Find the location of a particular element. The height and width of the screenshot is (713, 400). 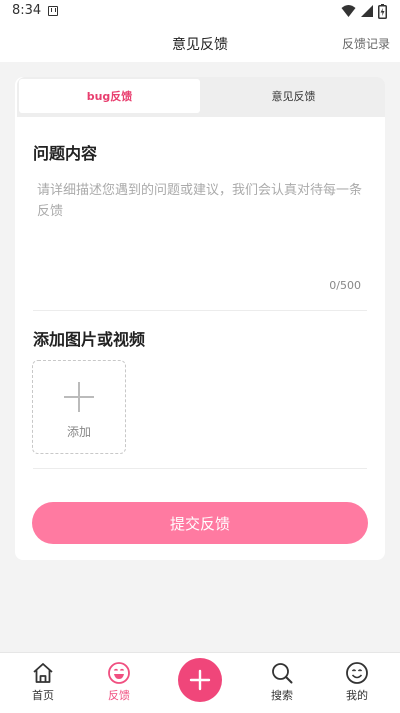

feedback-tabs: bug反馈 意见反馈 is located at coordinates (201, 97).